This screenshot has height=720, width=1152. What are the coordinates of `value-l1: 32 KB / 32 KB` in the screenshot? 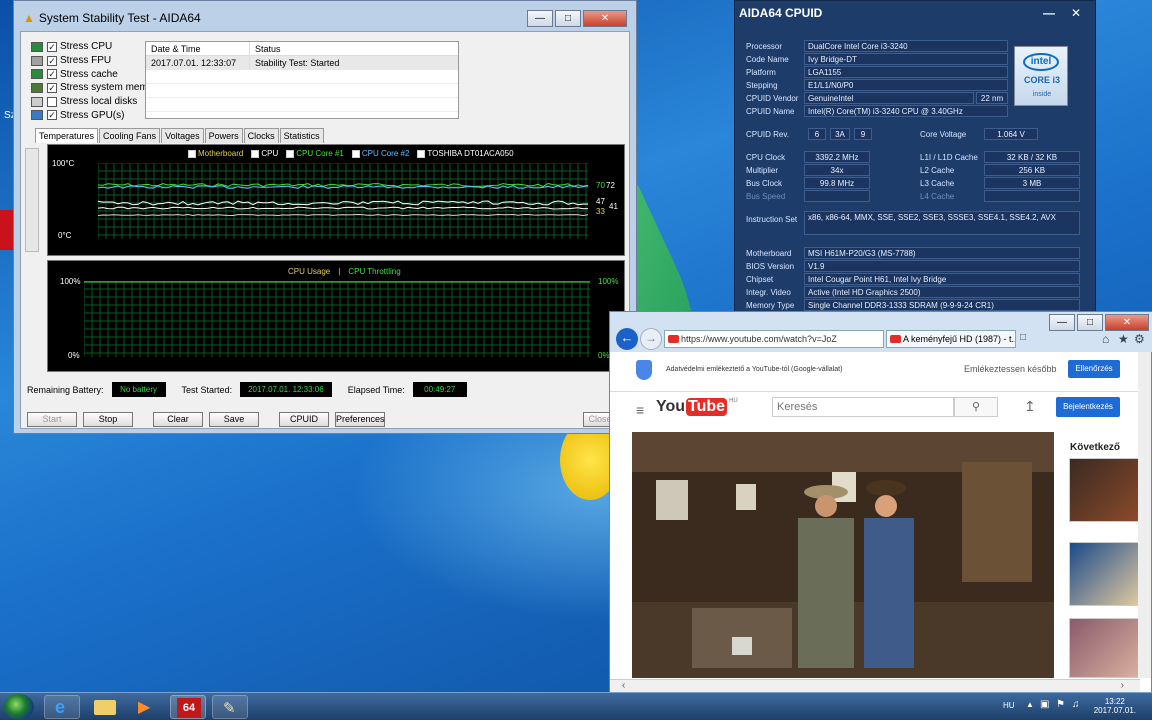 It's located at (1032, 157).